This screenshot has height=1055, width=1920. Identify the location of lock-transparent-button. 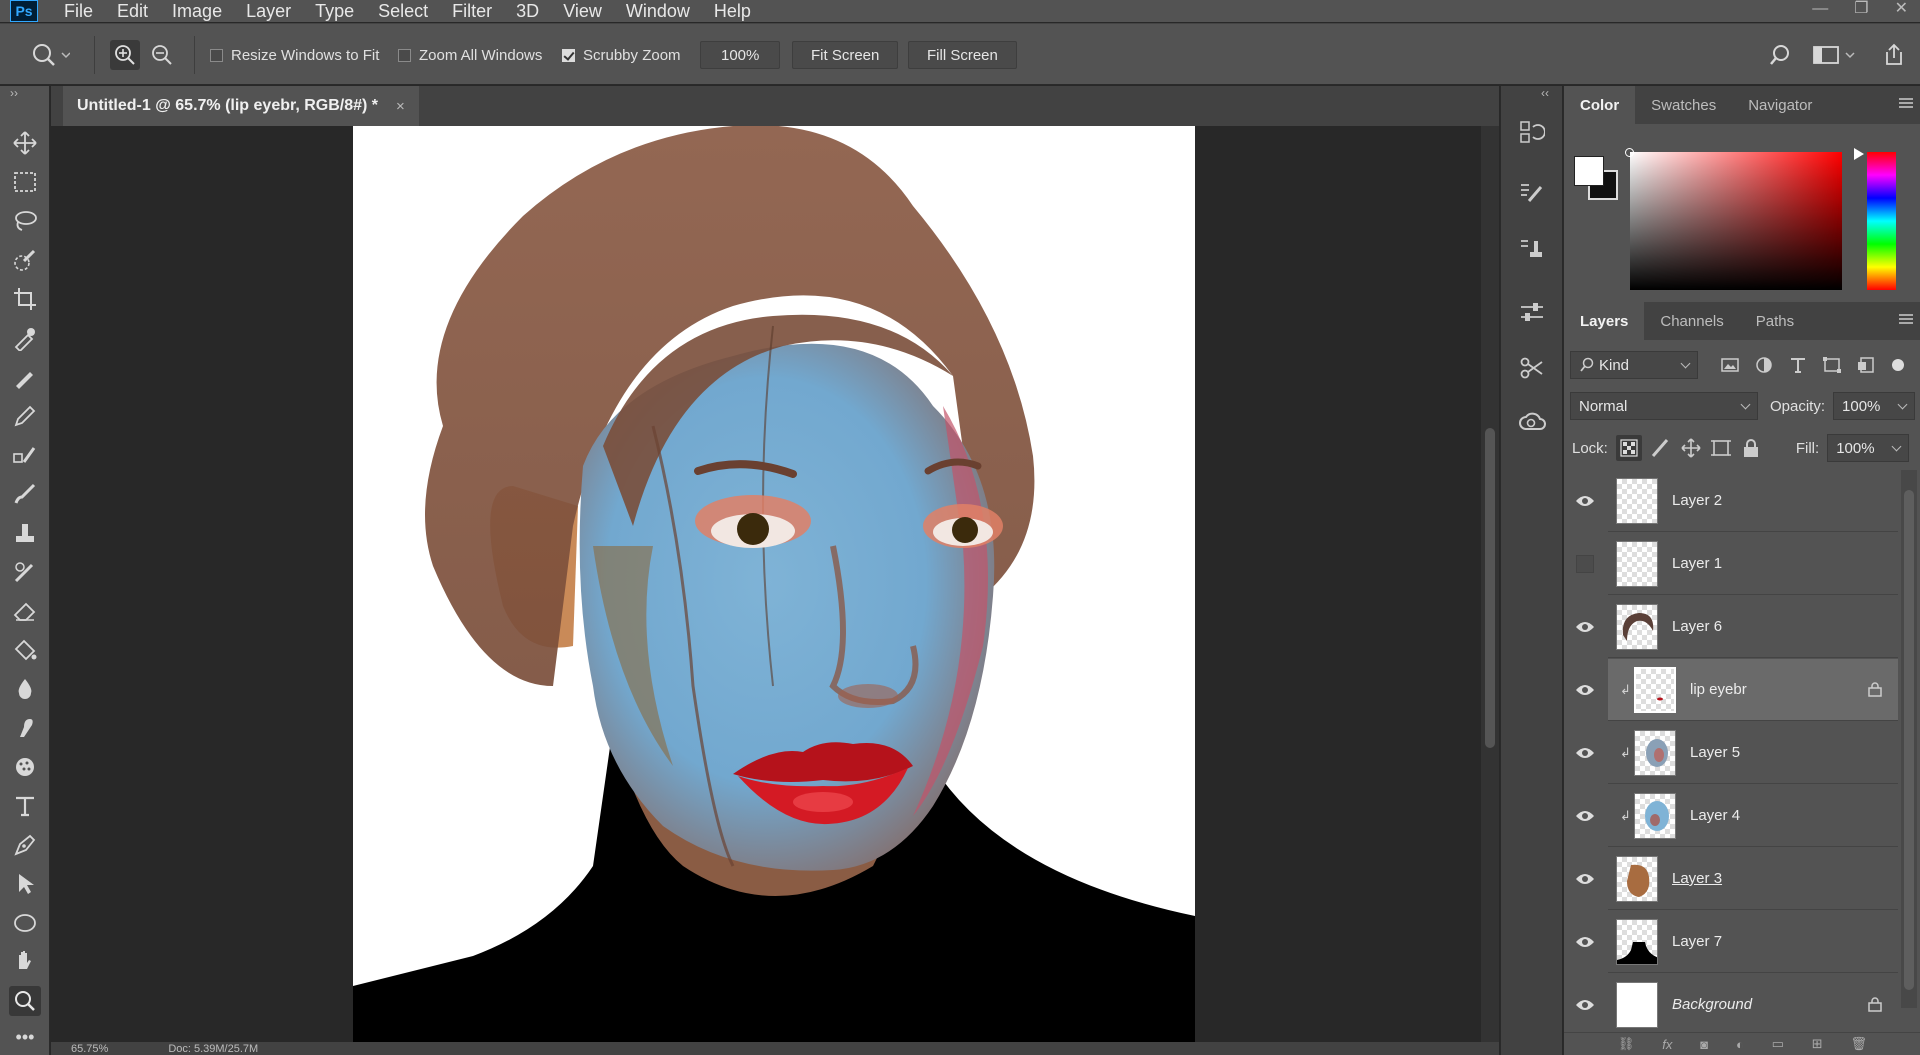
(1628, 448).